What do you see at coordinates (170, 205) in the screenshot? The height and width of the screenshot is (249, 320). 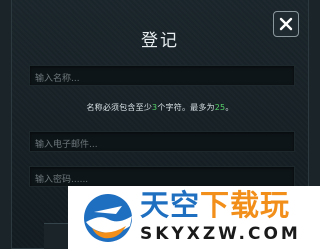 I see `watermark-title-main: 天空` at bounding box center [170, 205].